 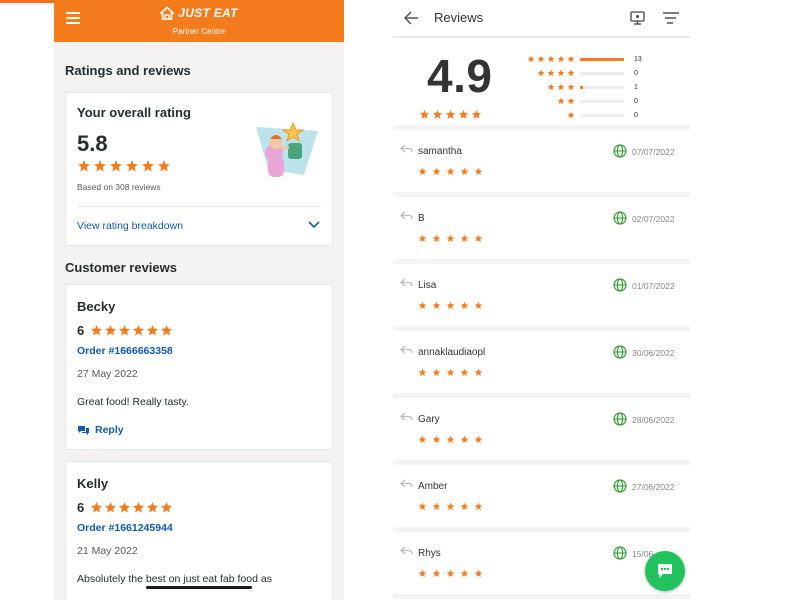 What do you see at coordinates (314, 225) in the screenshot?
I see `chevron-down-icon` at bounding box center [314, 225].